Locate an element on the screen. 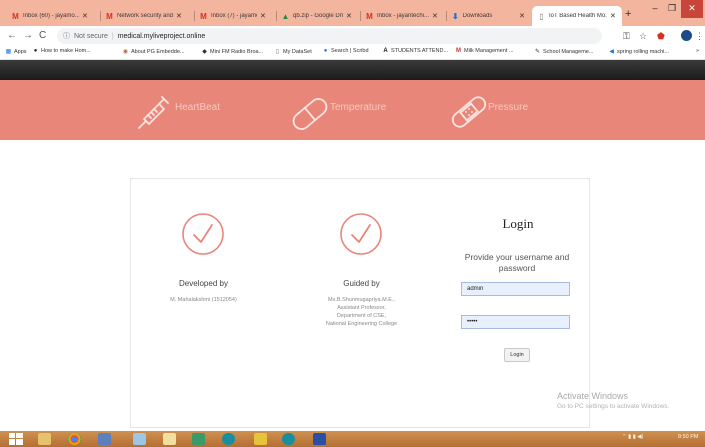 This screenshot has height=447, width=705. capsule-icon is located at coordinates (310, 114).